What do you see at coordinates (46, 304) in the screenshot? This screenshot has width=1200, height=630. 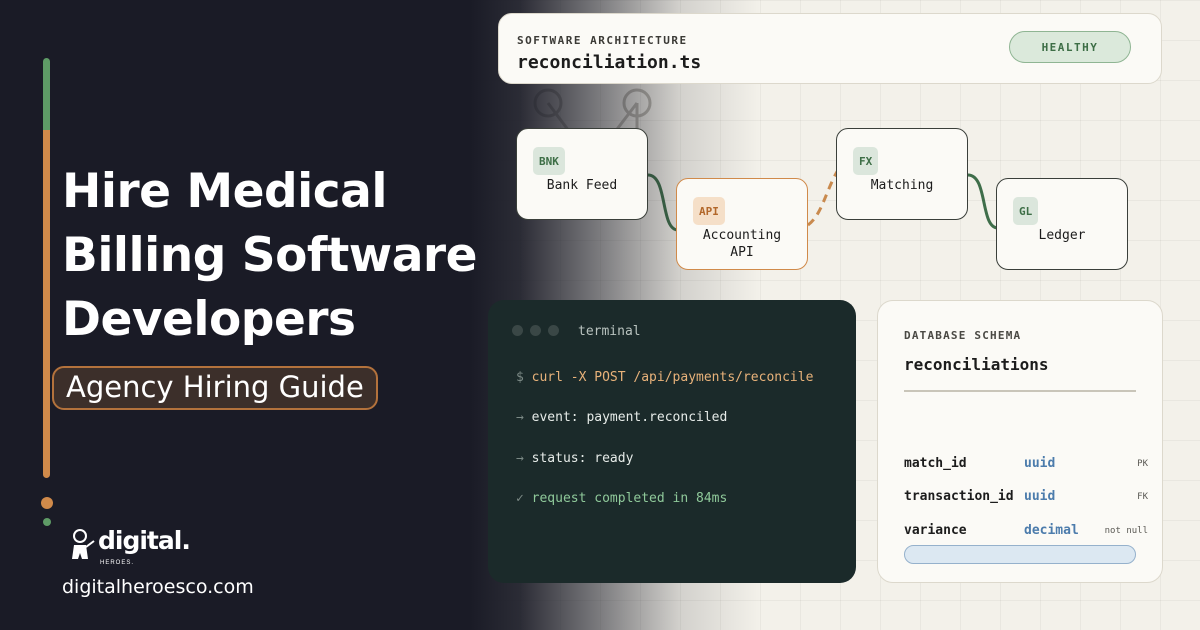 I see `accent-bar-orange` at bounding box center [46, 304].